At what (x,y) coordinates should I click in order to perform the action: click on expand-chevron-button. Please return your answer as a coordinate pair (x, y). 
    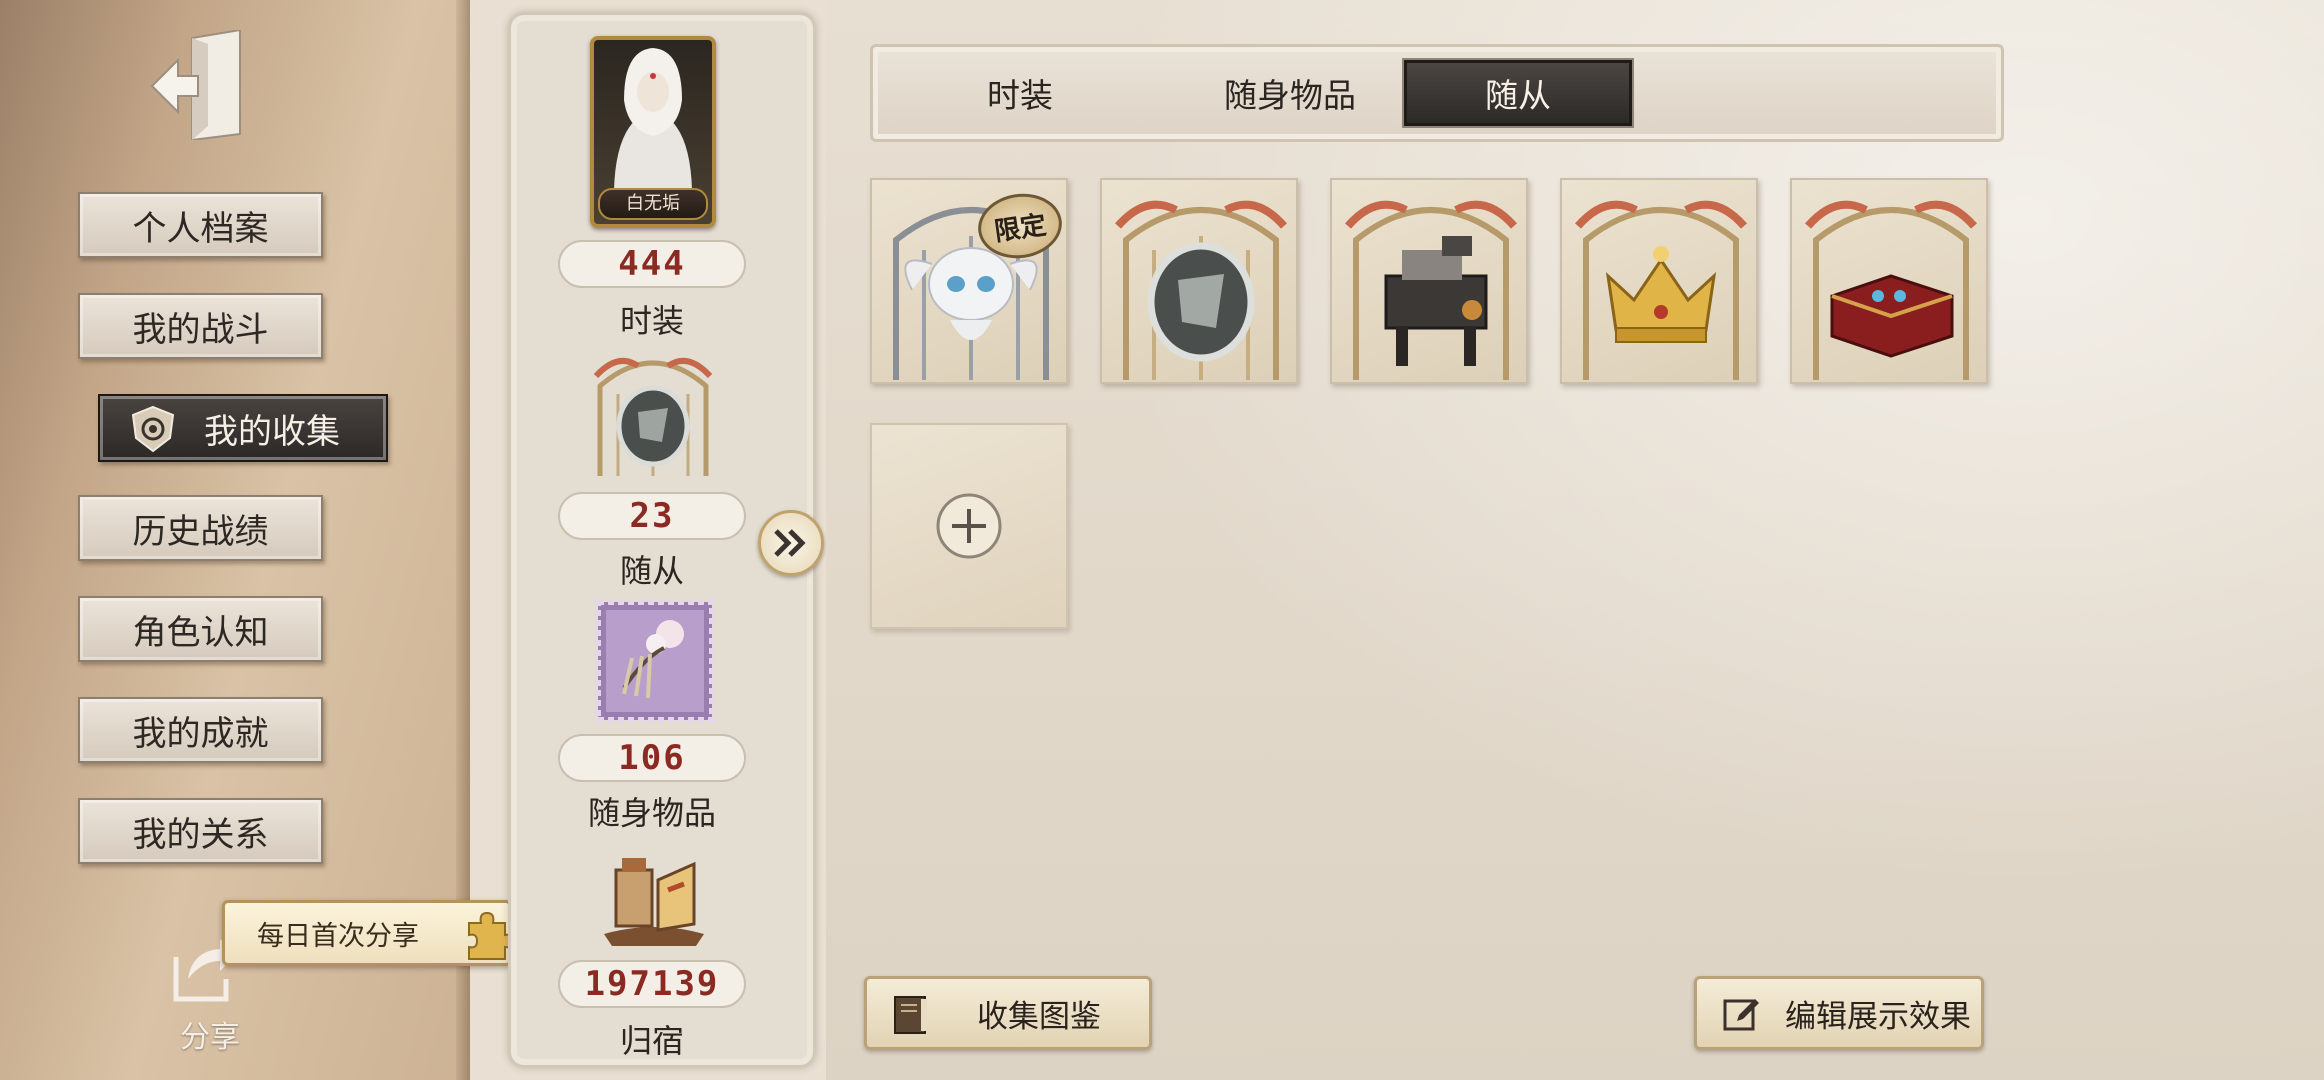
    Looking at the image, I should click on (791, 543).